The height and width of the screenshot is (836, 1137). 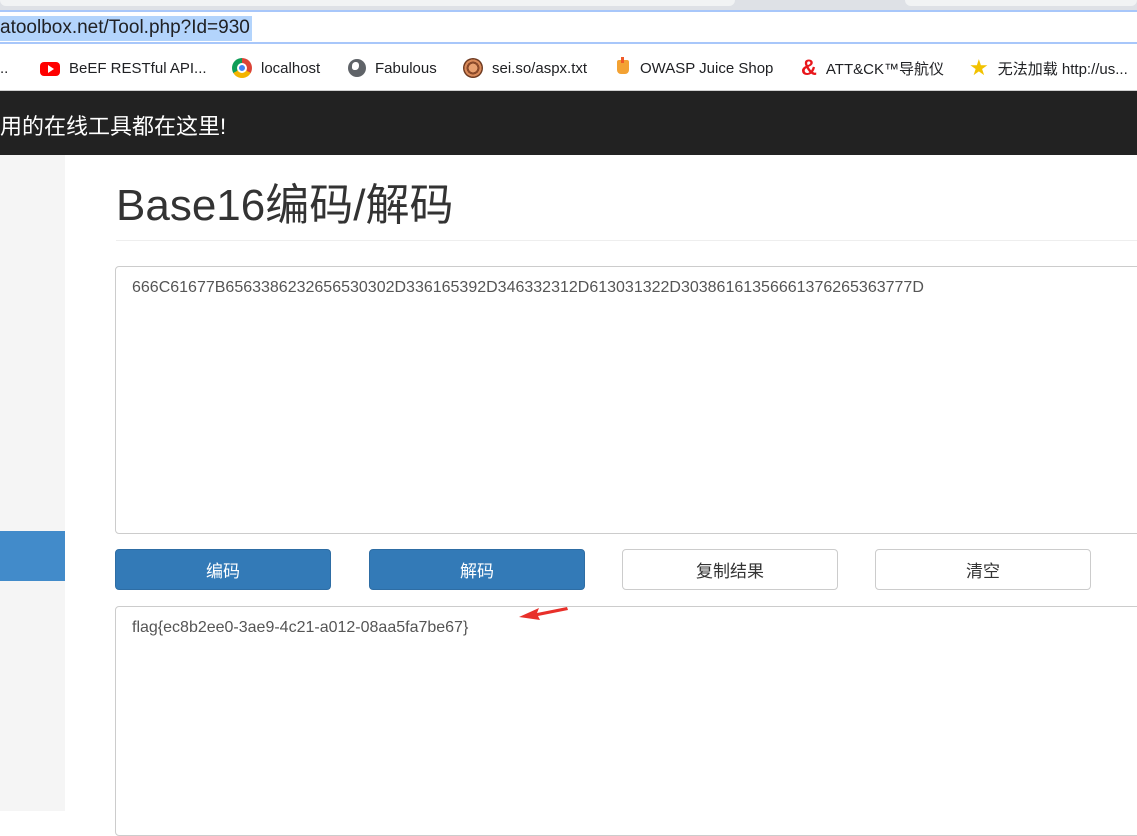 I want to click on sidebar-active-item, so click(x=32, y=556).